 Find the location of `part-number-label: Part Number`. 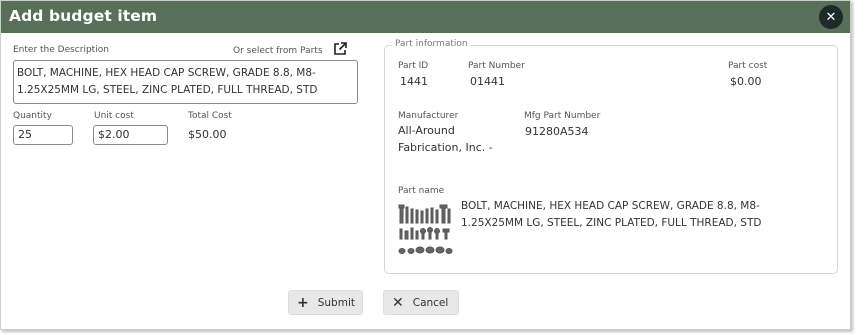

part-number-label: Part Number is located at coordinates (496, 66).